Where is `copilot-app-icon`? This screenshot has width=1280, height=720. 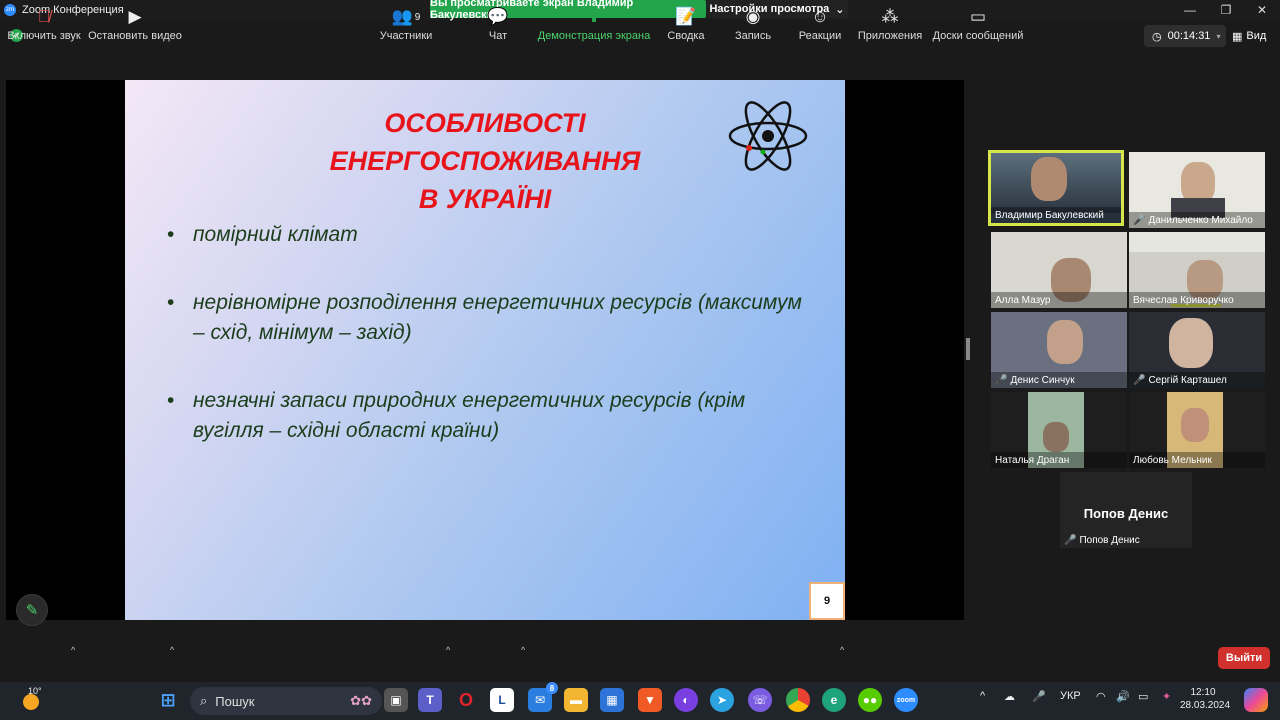
copilot-app-icon is located at coordinates (1256, 700).